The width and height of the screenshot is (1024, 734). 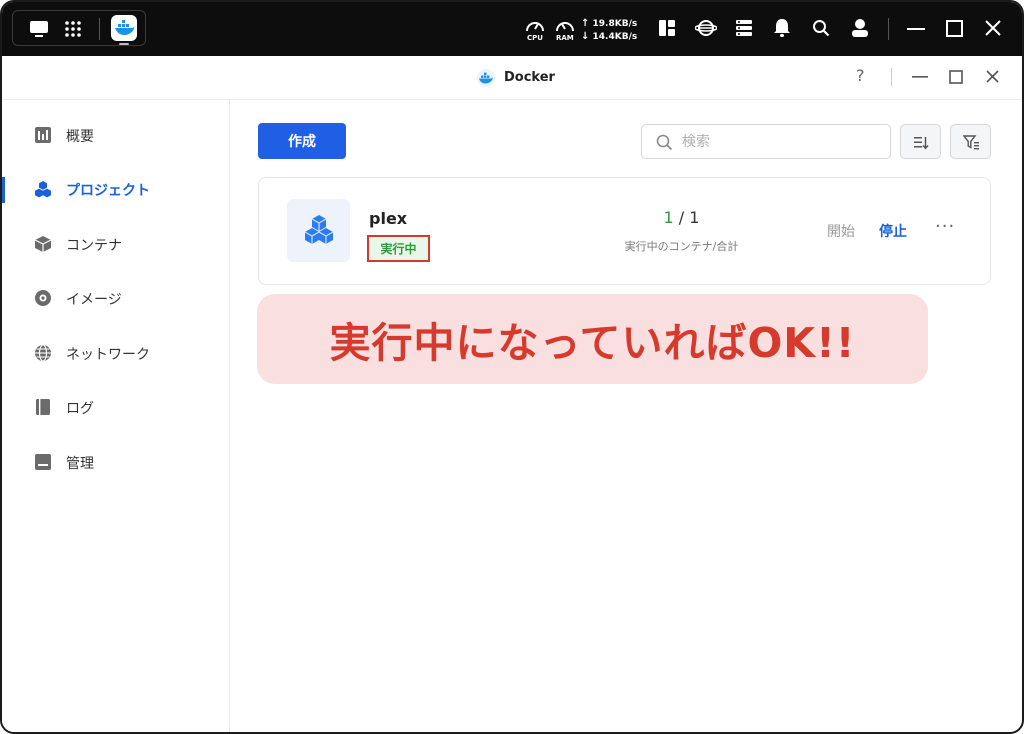 What do you see at coordinates (565, 25) in the screenshot?
I see `ram-gauge-icon` at bounding box center [565, 25].